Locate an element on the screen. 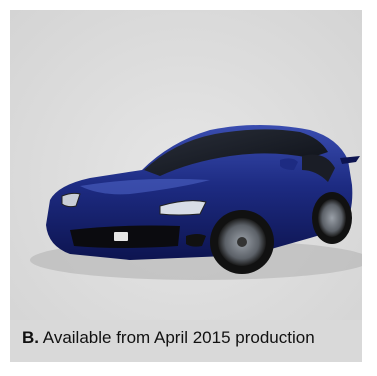  caption-text: Available from April 2015 production is located at coordinates (178, 337).